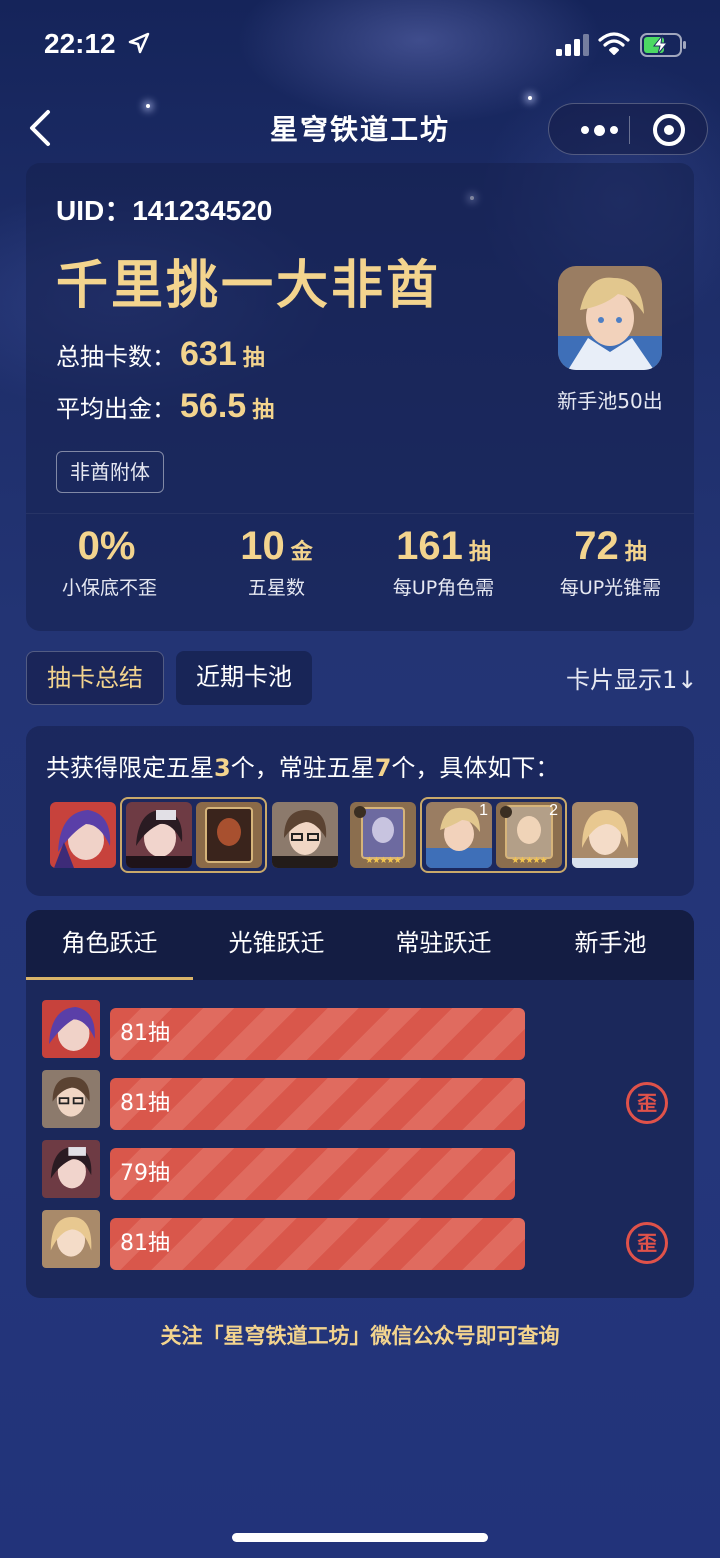  I want to click on title-badge: 非酋附体, so click(110, 472).